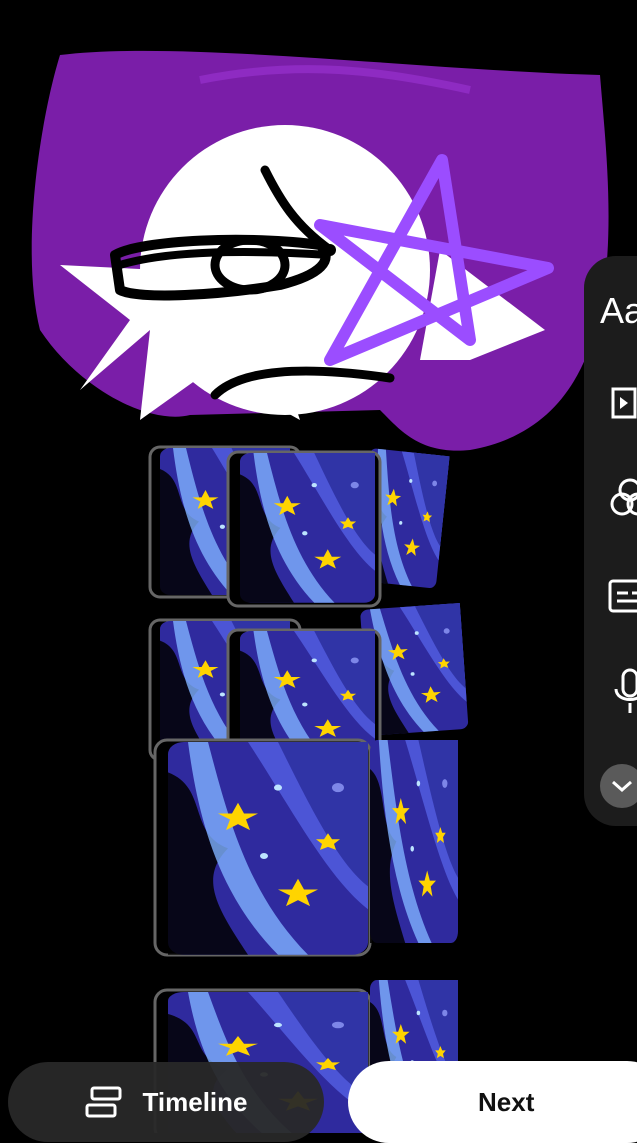  Describe the element at coordinates (622, 596) in the screenshot. I see `captions-icon` at that location.